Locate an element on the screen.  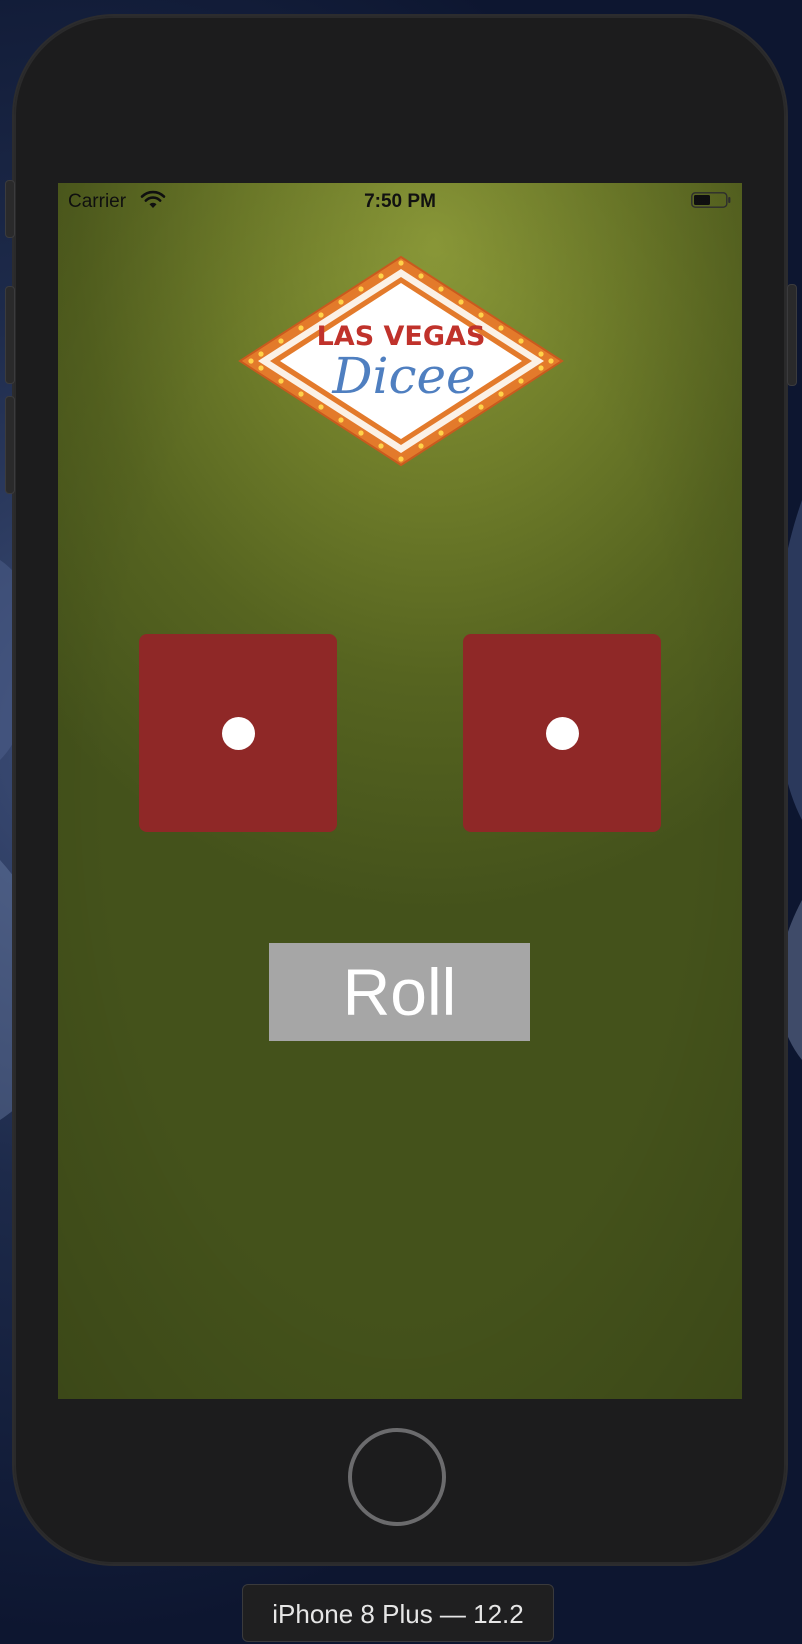
status-time: 7:50 PM is located at coordinates (400, 201).